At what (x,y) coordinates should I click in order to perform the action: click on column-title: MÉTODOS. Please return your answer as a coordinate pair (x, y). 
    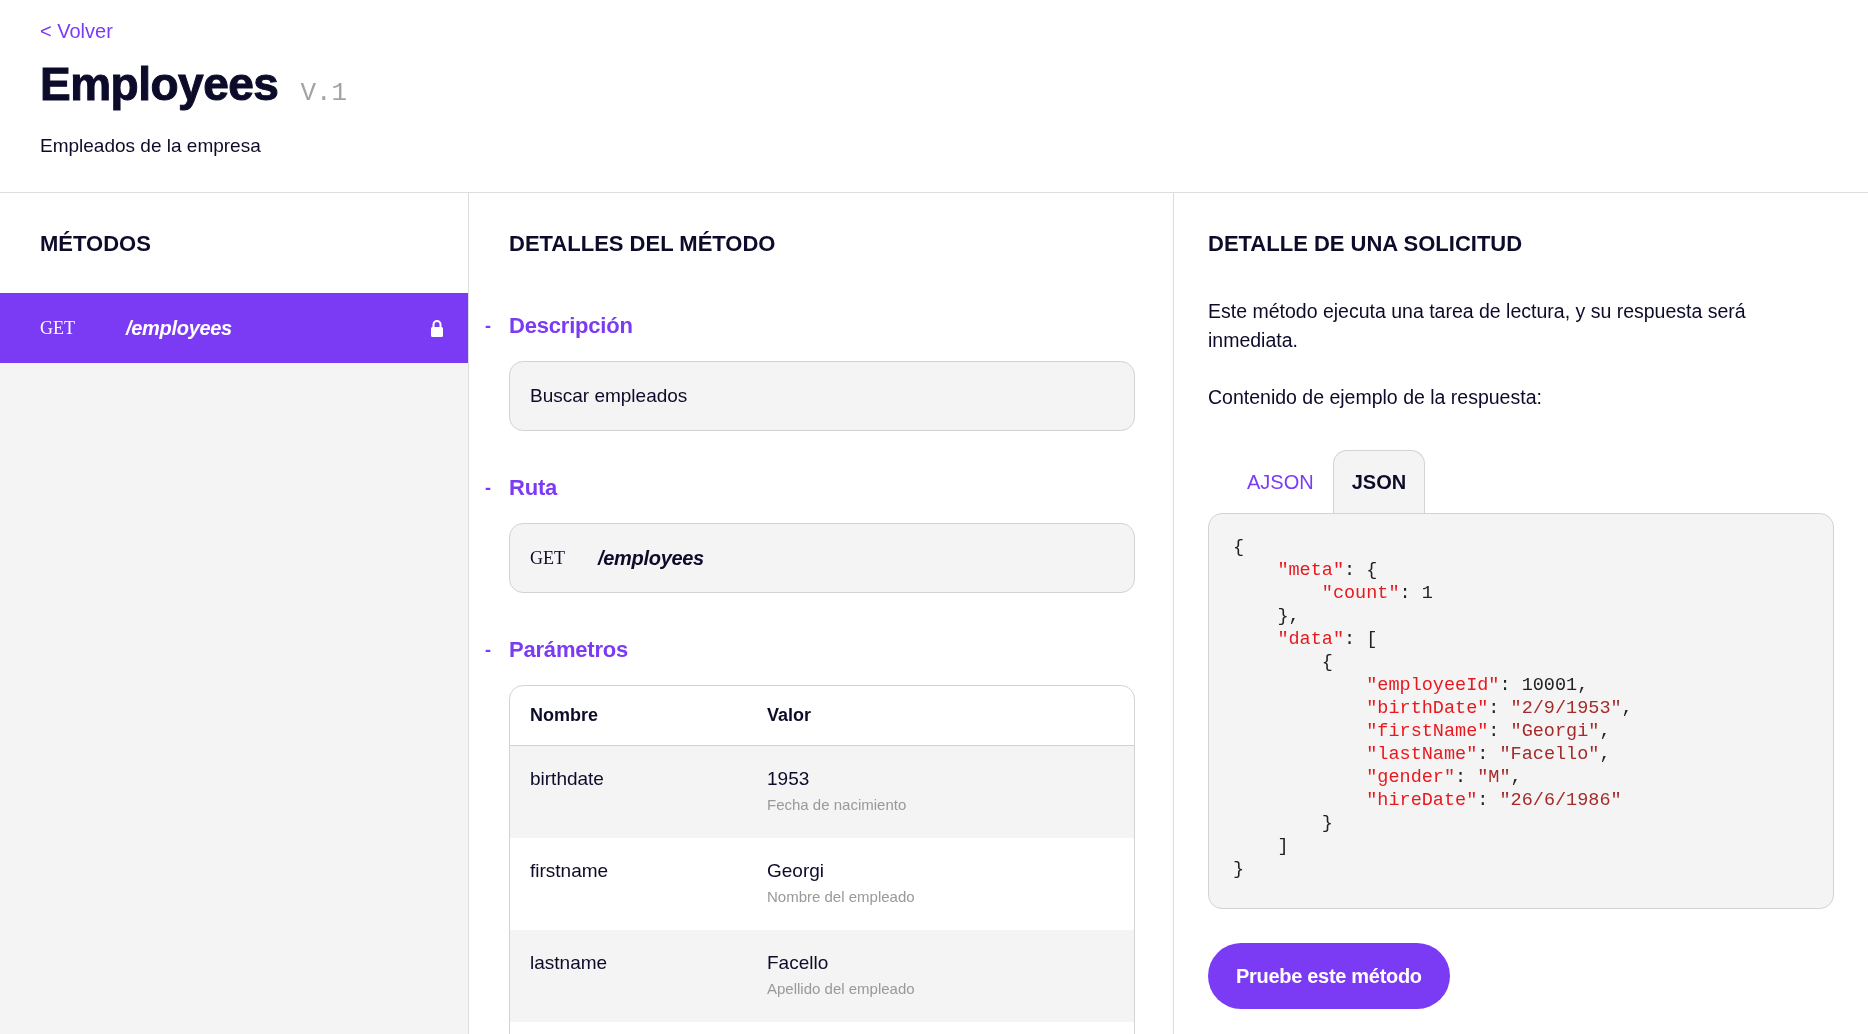
    Looking at the image, I should click on (96, 244).